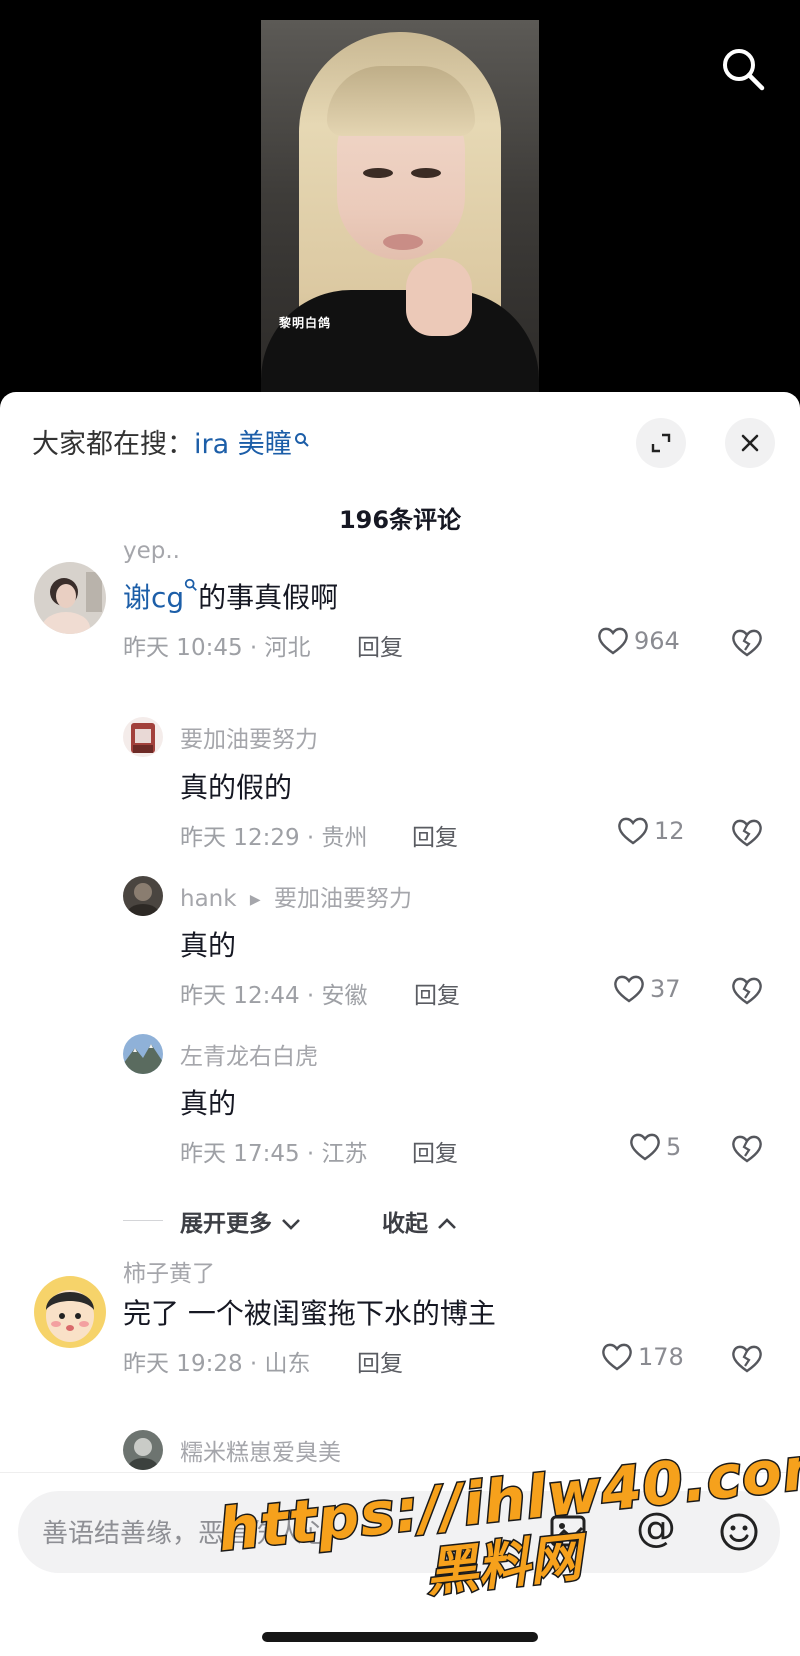  Describe the element at coordinates (169, 1271) in the screenshot. I see `comment-username: 柿子黄了` at that location.